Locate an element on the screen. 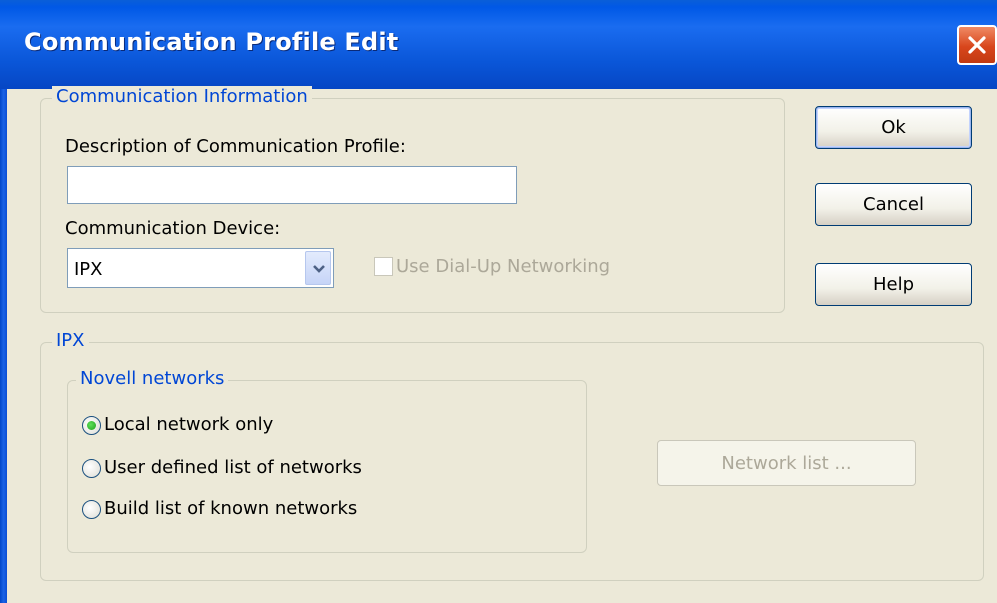 The image size is (997, 603). radio-label-user-defined: User defined list of networks is located at coordinates (233, 467).